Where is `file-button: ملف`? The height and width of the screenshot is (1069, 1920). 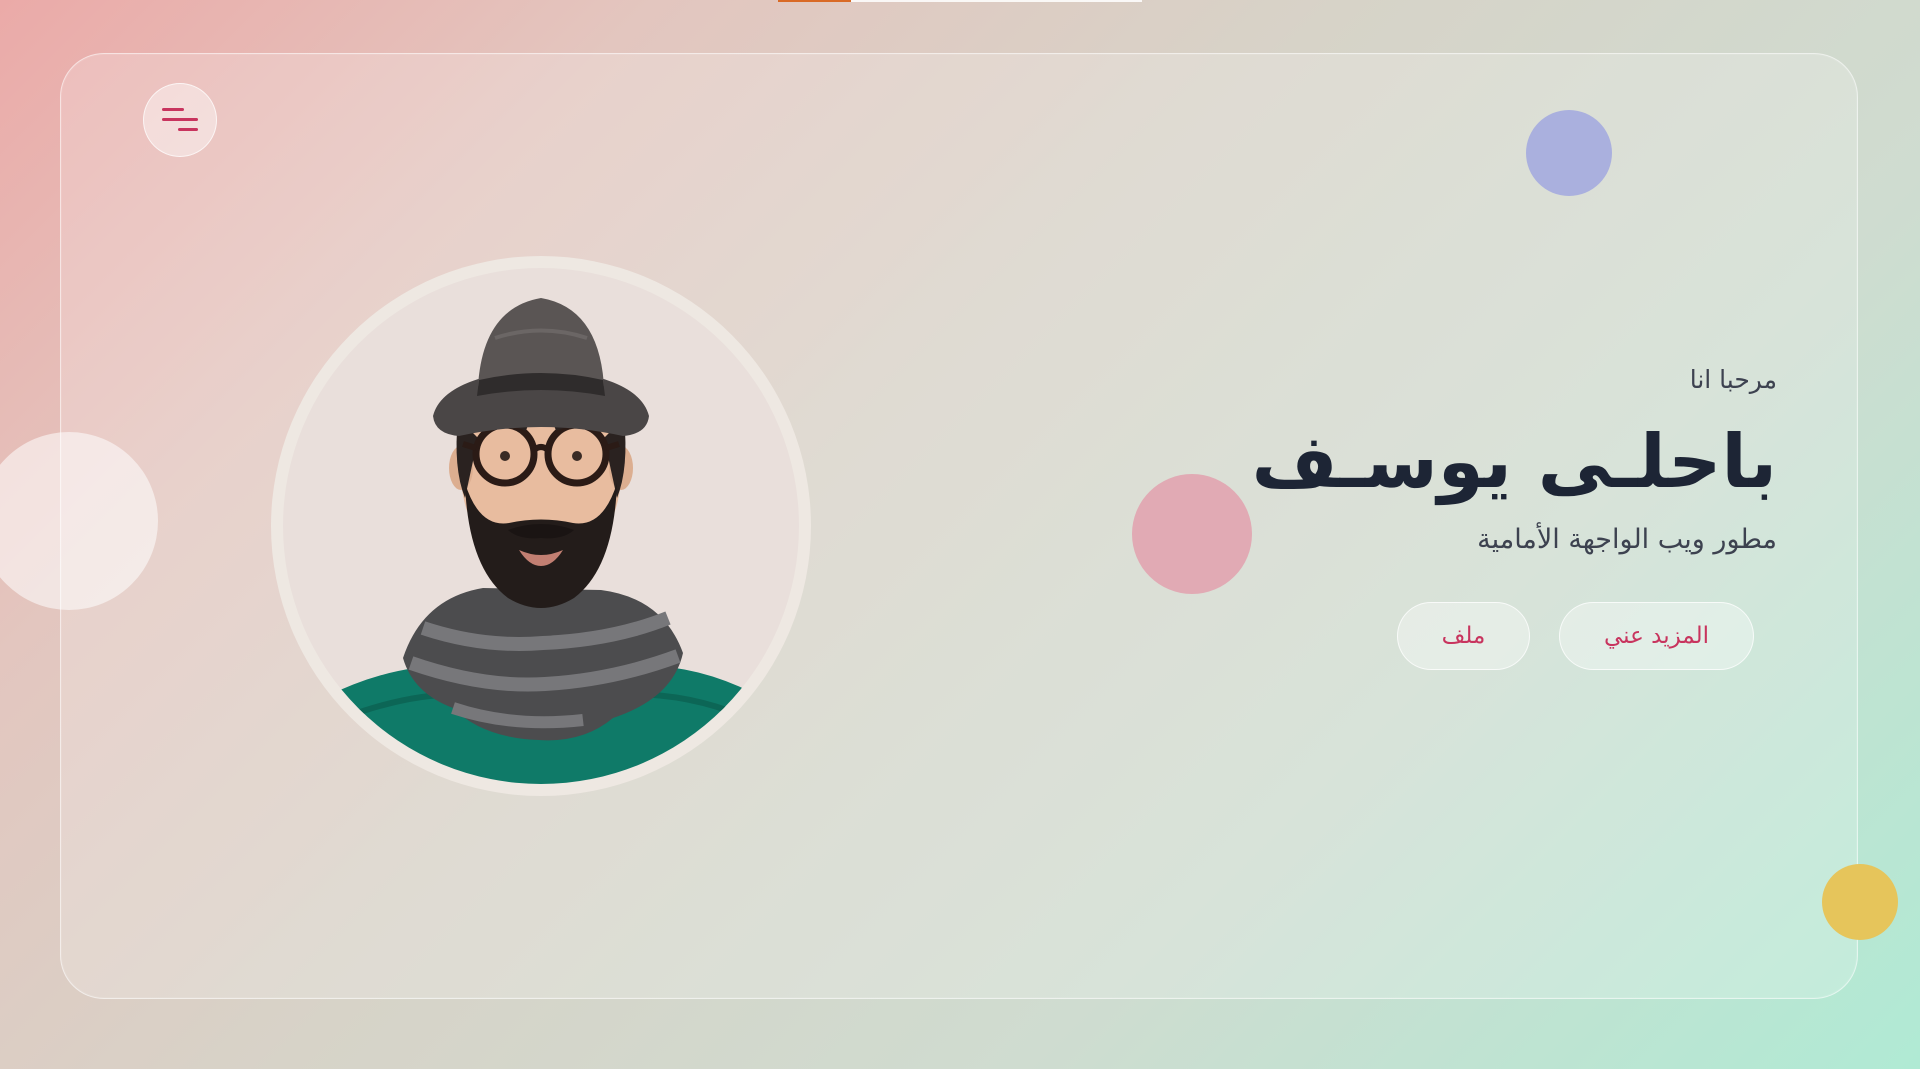
file-button: ملف is located at coordinates (1463, 636).